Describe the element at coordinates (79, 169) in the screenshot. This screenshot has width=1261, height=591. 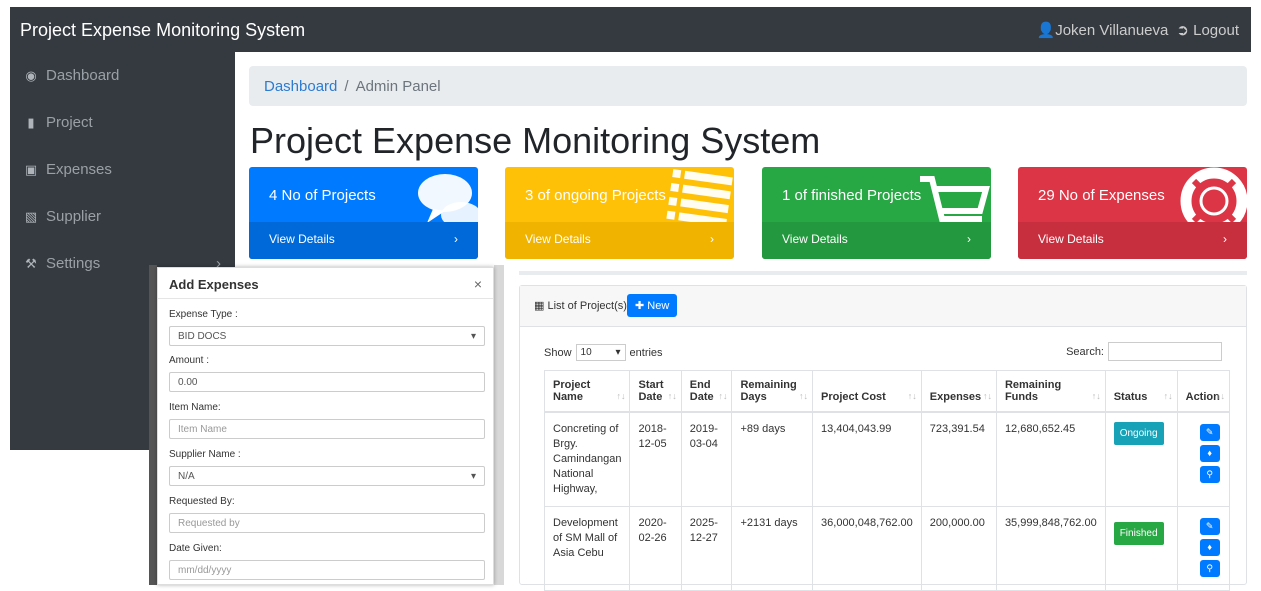
I see `sidebar-item-label: Expenses` at that location.